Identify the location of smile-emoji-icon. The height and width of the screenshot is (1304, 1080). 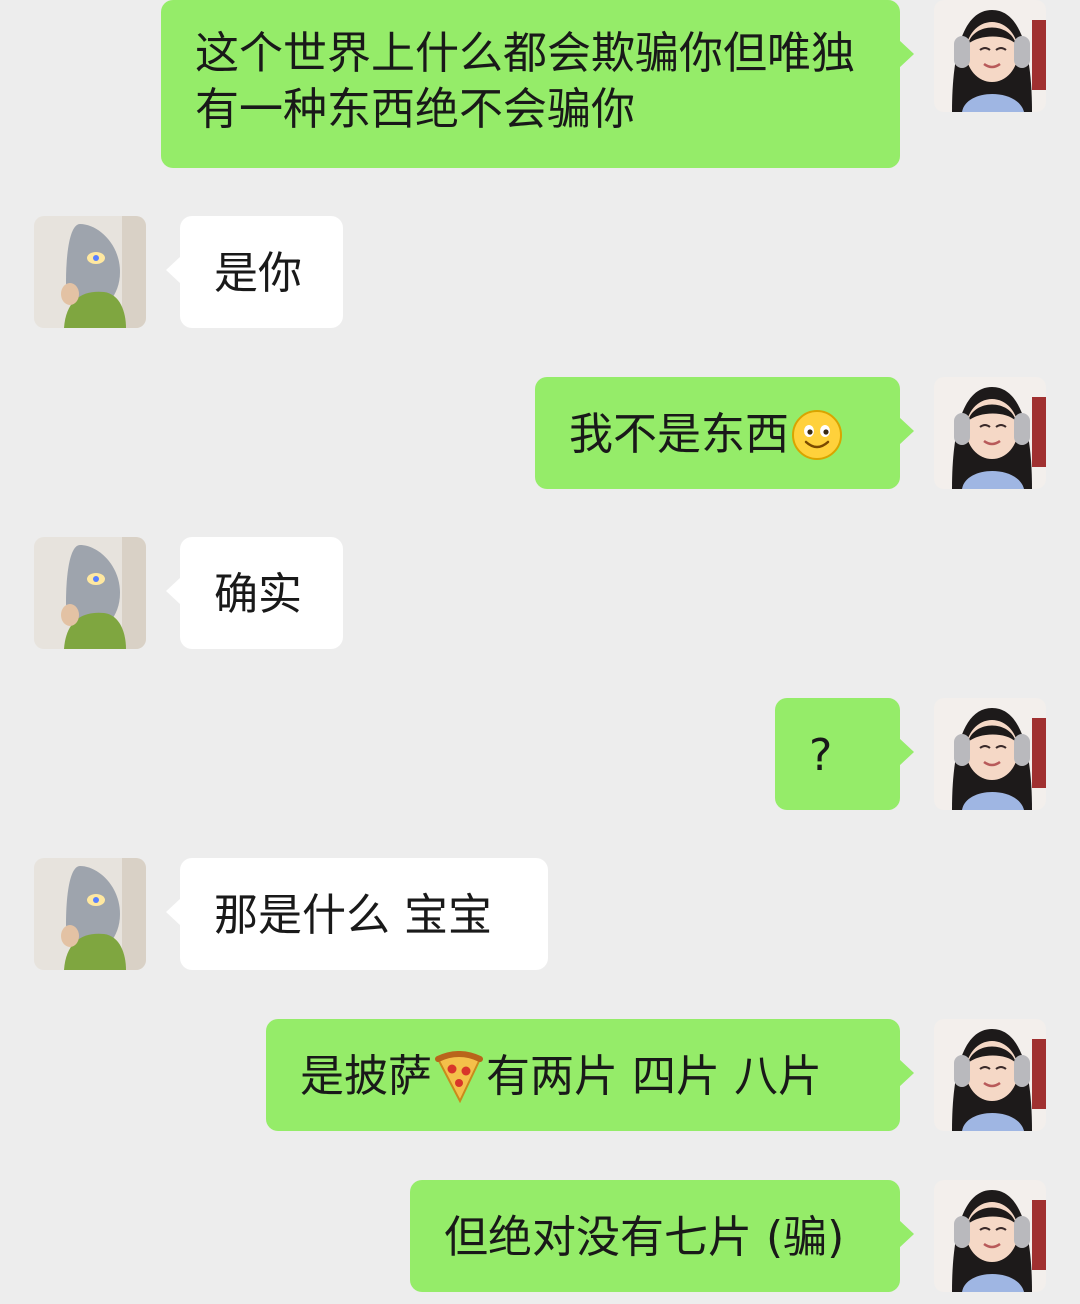
(817, 435).